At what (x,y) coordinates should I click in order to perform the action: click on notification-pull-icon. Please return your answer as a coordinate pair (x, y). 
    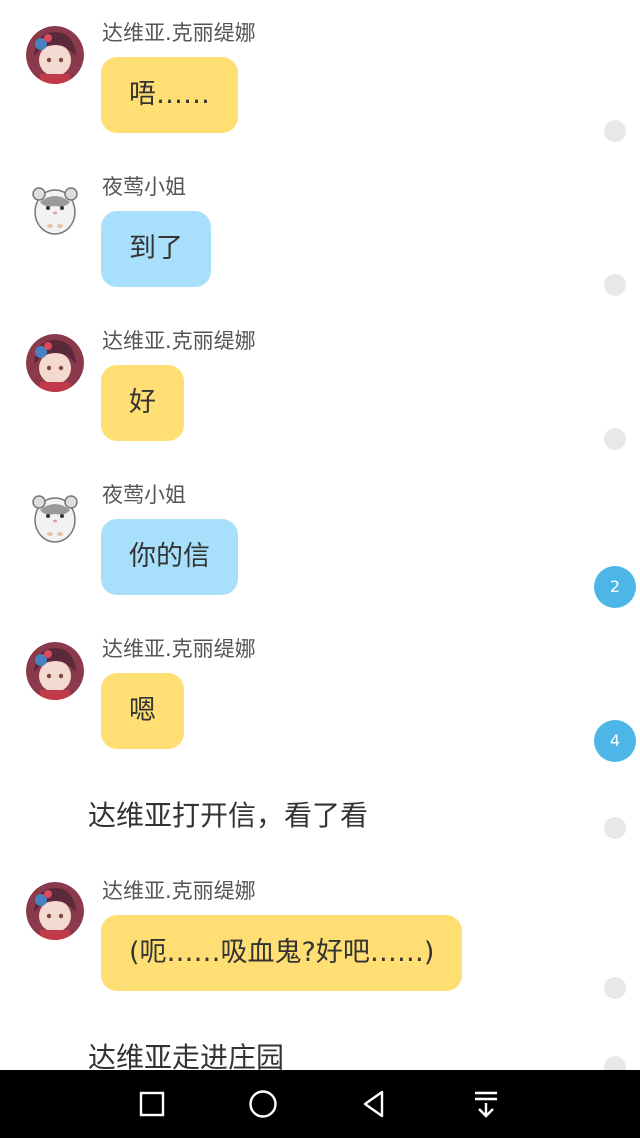
    Looking at the image, I should click on (486, 1104).